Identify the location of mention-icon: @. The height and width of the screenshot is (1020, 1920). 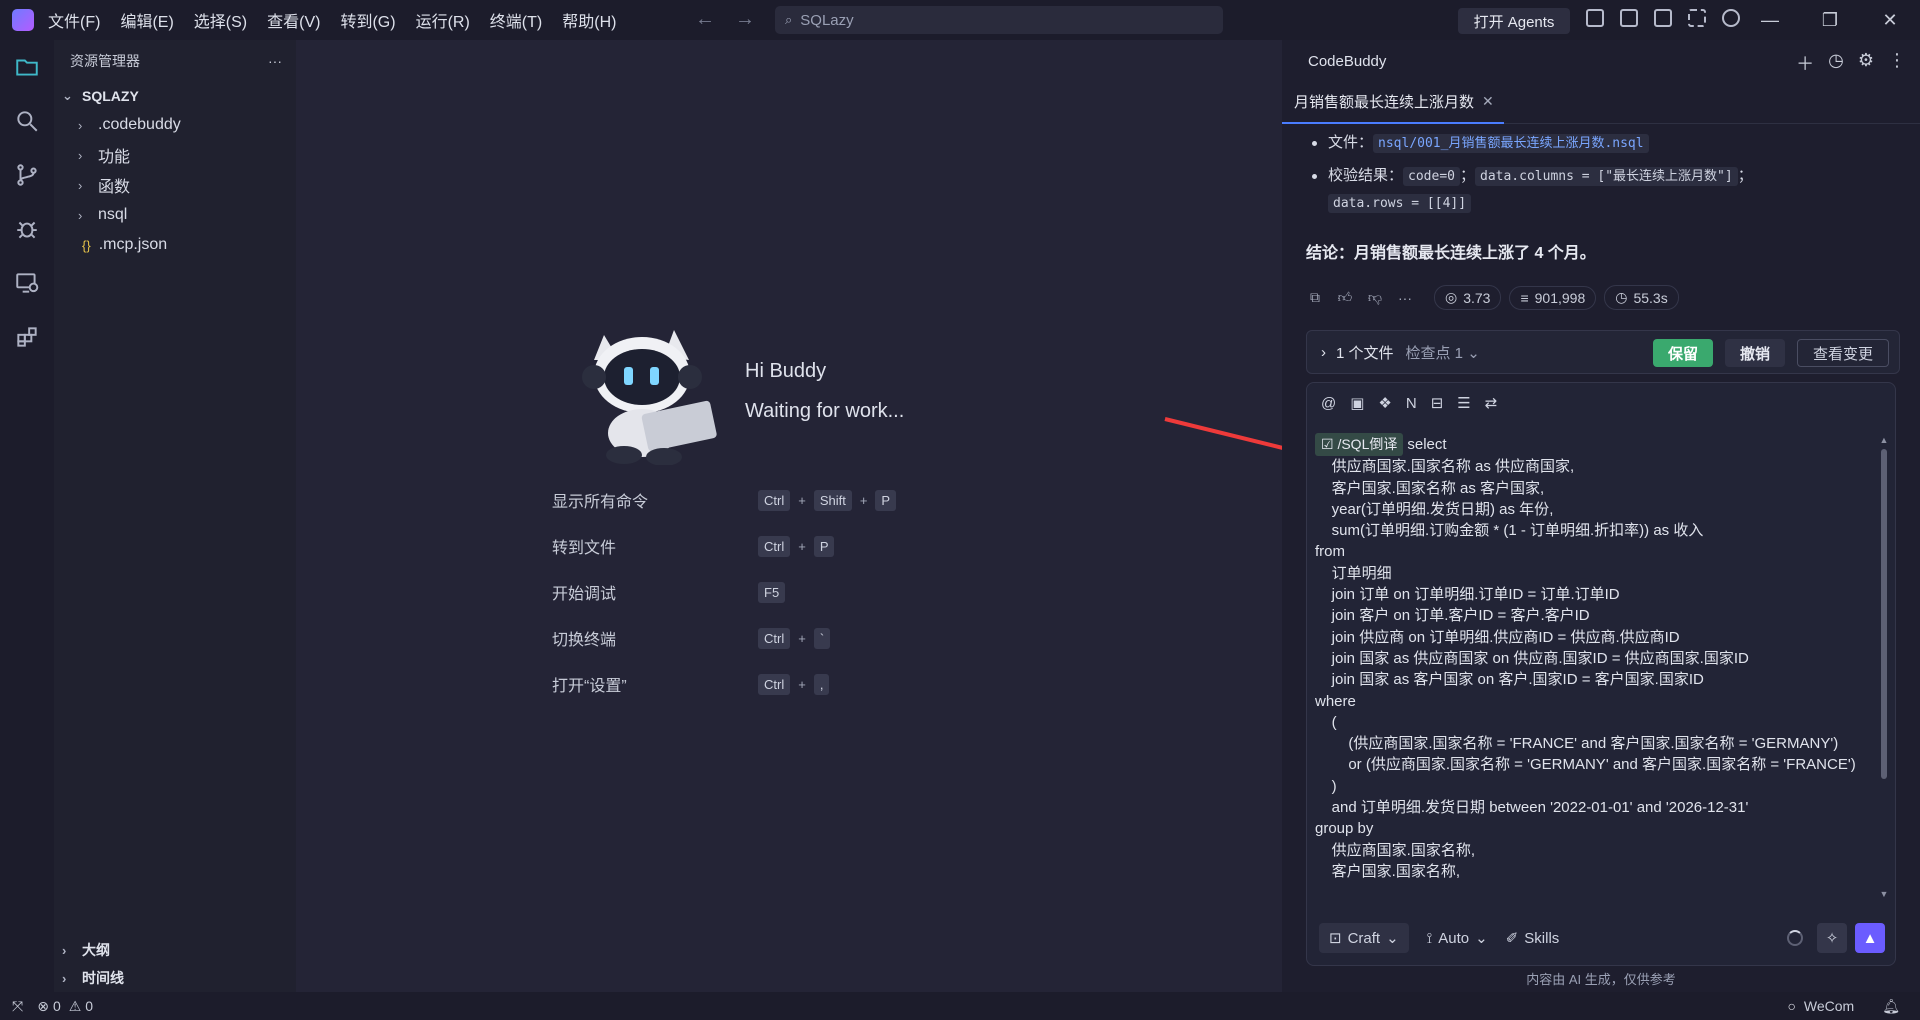
(1328, 403).